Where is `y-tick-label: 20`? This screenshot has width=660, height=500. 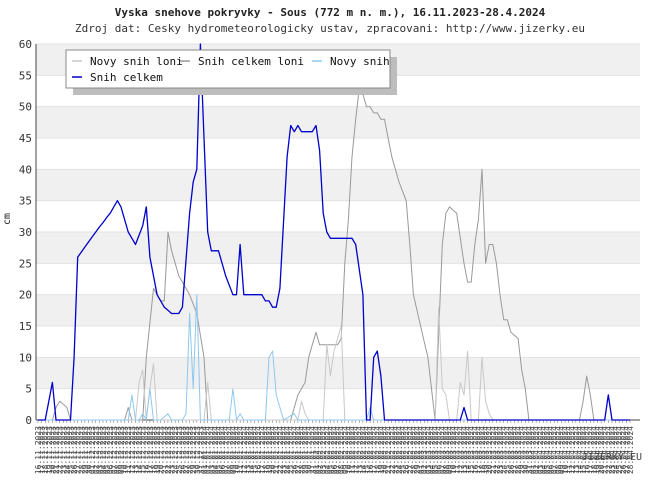
y-tick-label: 20 is located at coordinates (25, 295).